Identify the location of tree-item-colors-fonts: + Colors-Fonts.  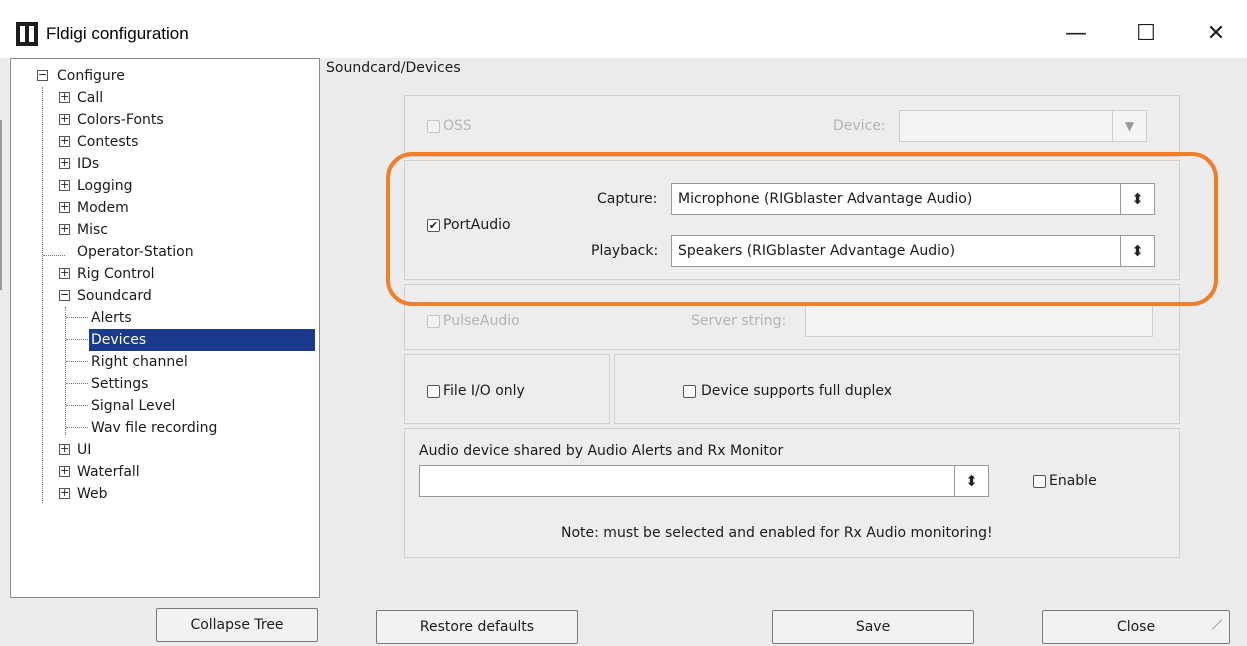
(161, 120).